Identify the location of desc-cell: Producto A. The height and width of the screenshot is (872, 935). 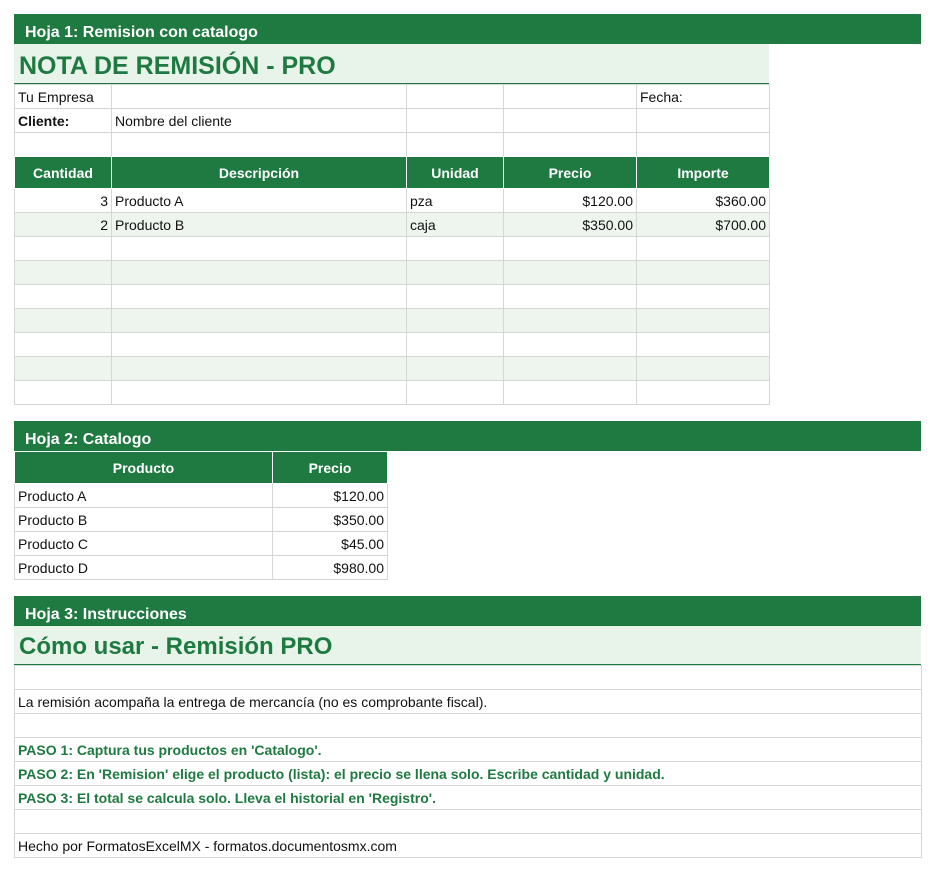
(259, 200).